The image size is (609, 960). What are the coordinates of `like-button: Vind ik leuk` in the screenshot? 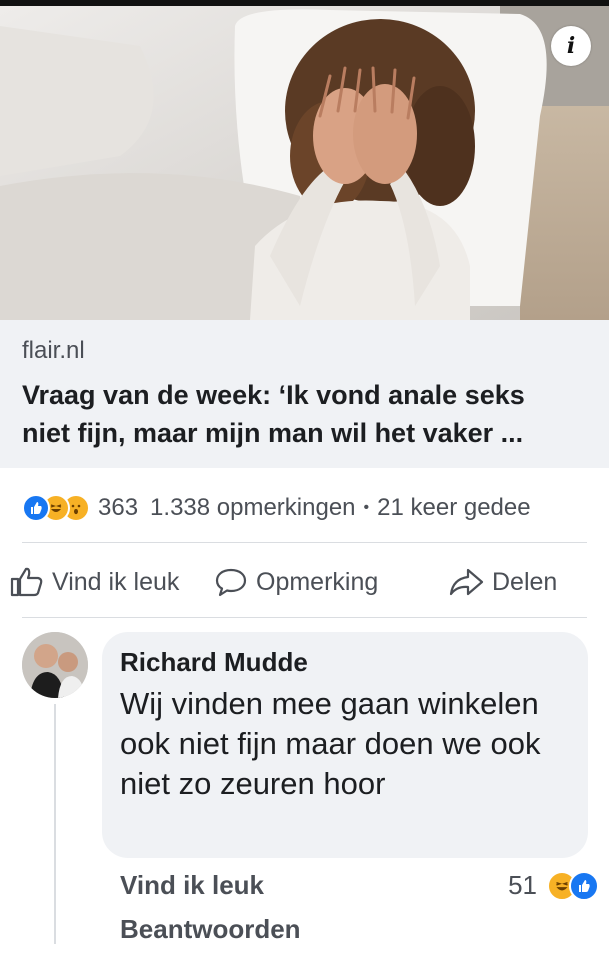 It's located at (94, 582).